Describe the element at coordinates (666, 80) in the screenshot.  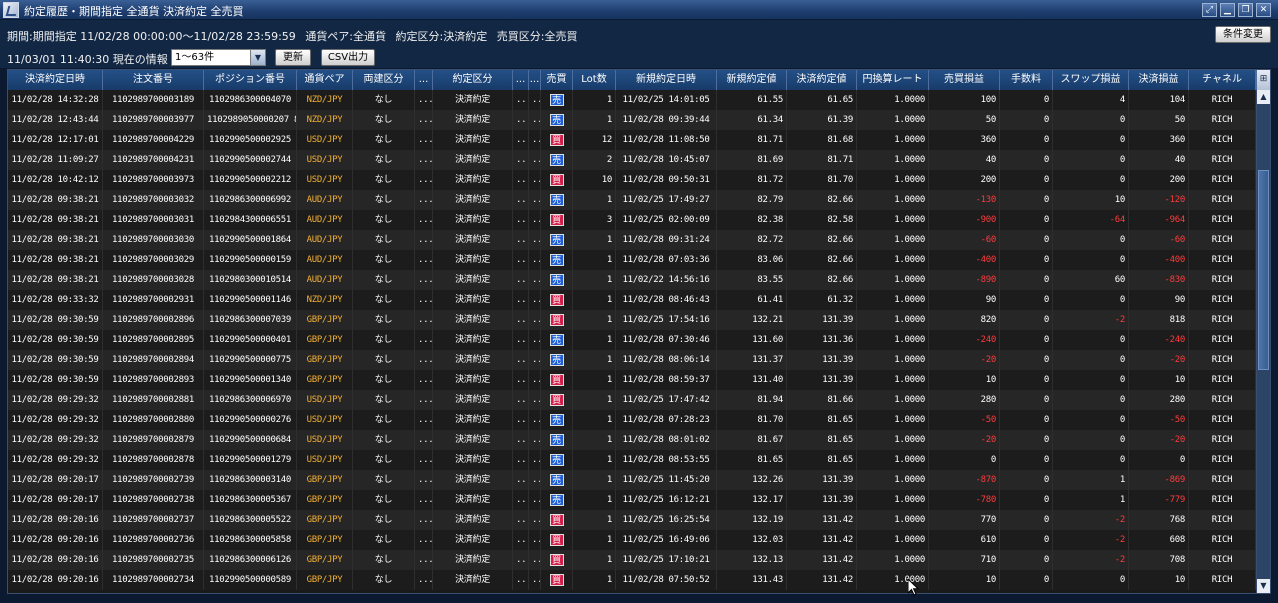
I see `column-header: 新規約定日時` at that location.